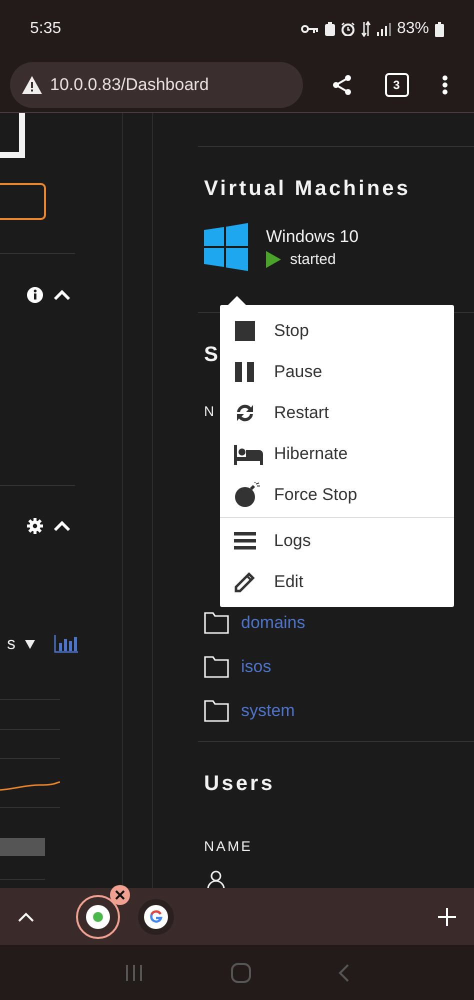  Describe the element at coordinates (337, 412) in the screenshot. I see `menu-item: Restart` at that location.